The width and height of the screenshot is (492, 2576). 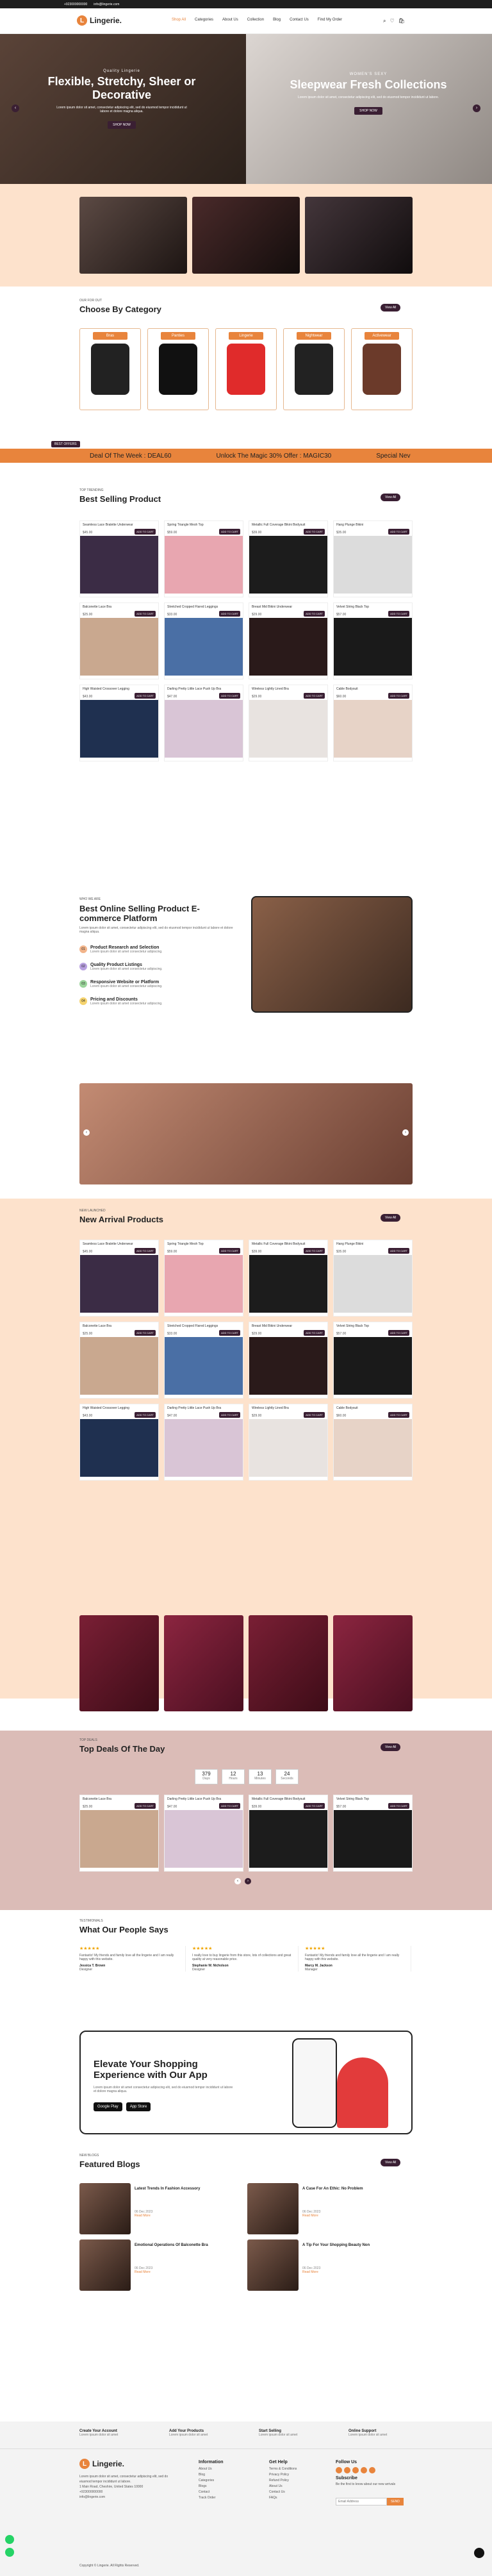 What do you see at coordinates (237, 1881) in the screenshot?
I see `deals-prev-arrow: ‹` at bounding box center [237, 1881].